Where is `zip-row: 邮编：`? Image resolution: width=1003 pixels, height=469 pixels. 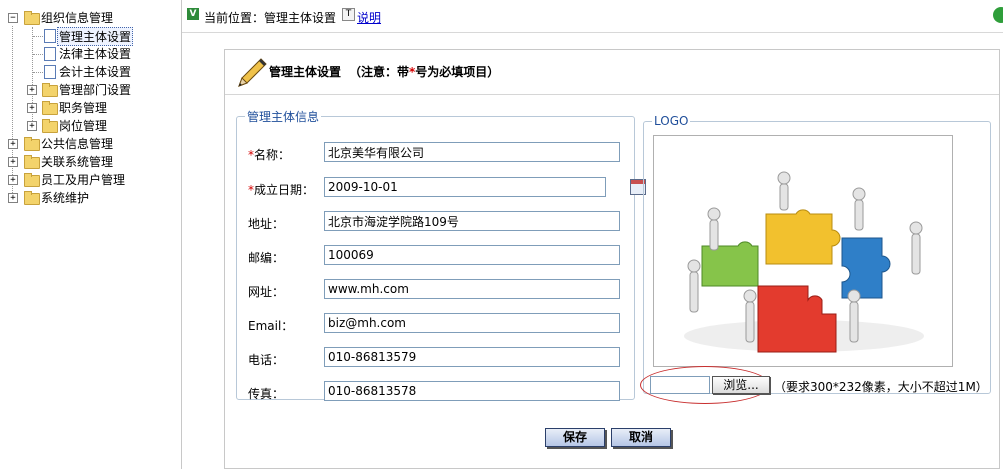
zip-row: 邮编： is located at coordinates (440, 256).